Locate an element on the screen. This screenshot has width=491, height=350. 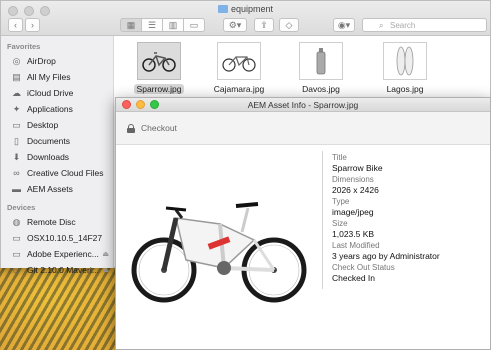
dialog-title: AEM Asset Info - Sparrow.jpg is located at coordinates (303, 105).